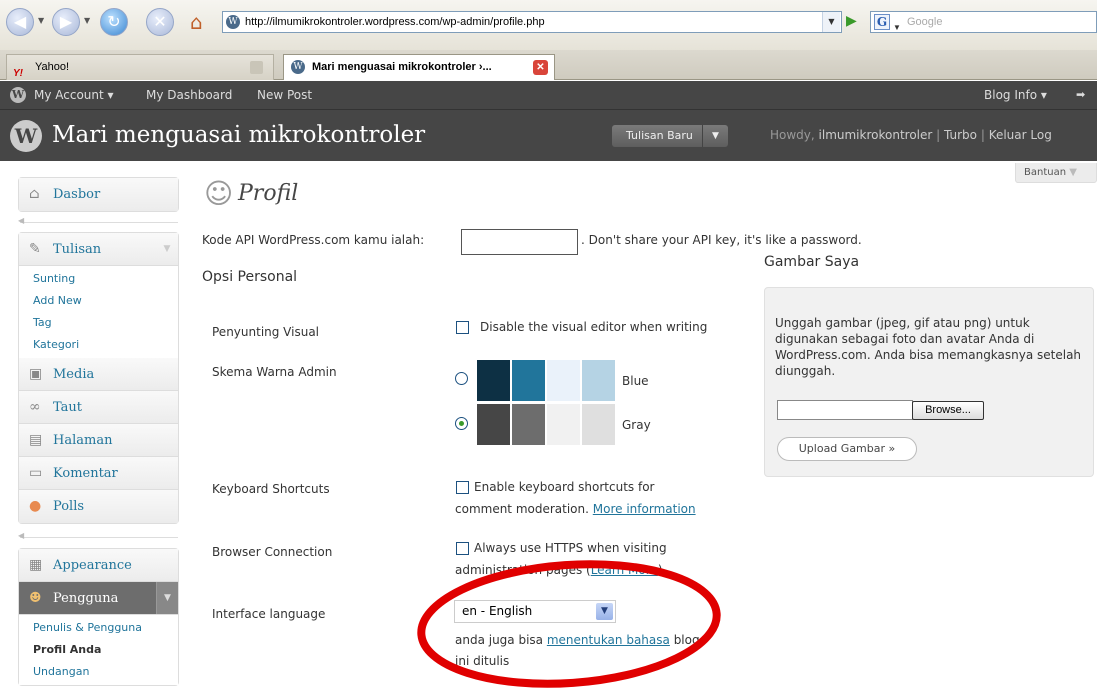 This screenshot has height=690, width=1097. I want to click on language-note-text: ini ditulis, so click(482, 661).